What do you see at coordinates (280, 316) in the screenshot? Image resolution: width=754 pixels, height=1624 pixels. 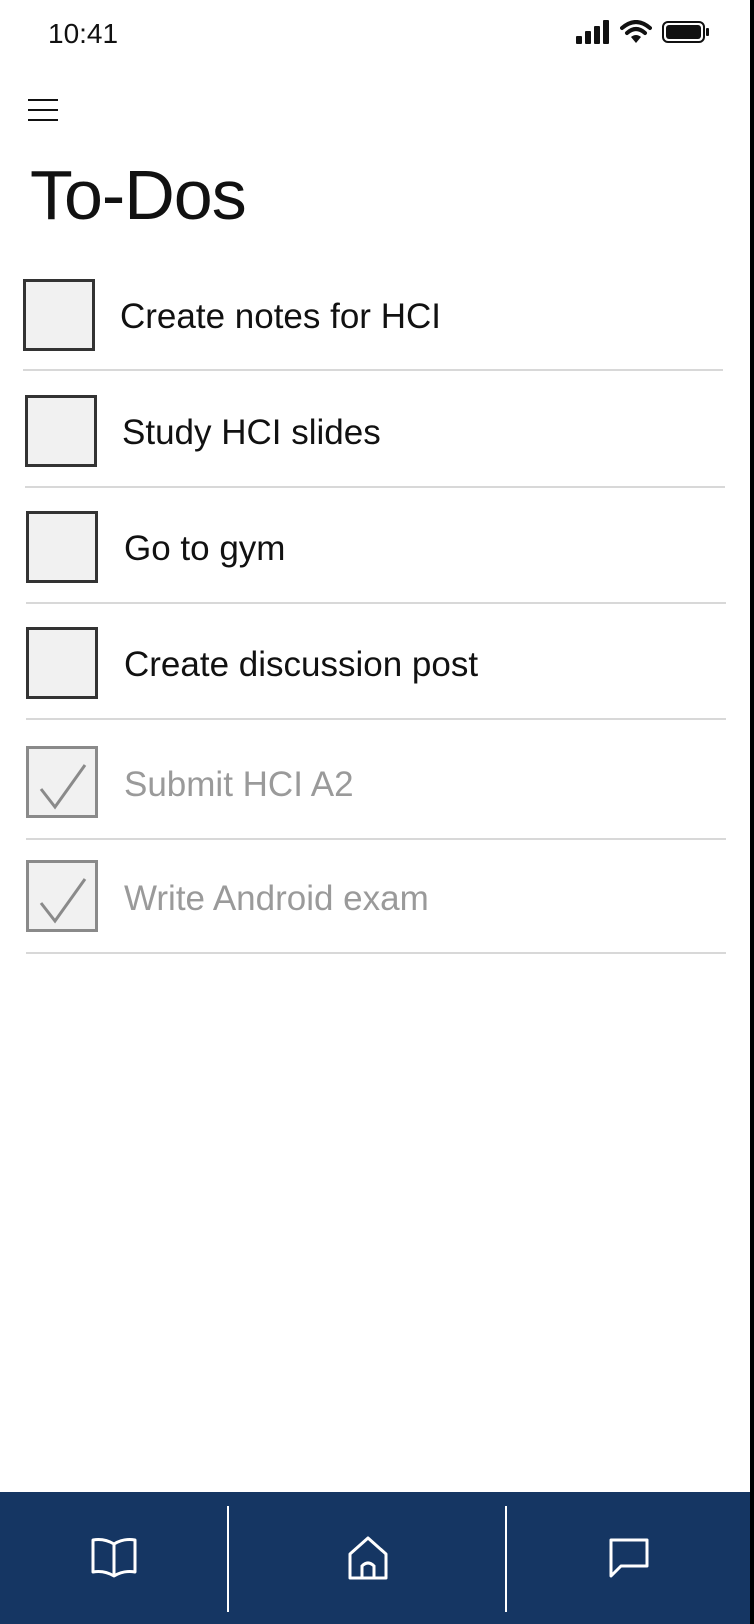 I see `todo-label: Create notes for HCI` at bounding box center [280, 316].